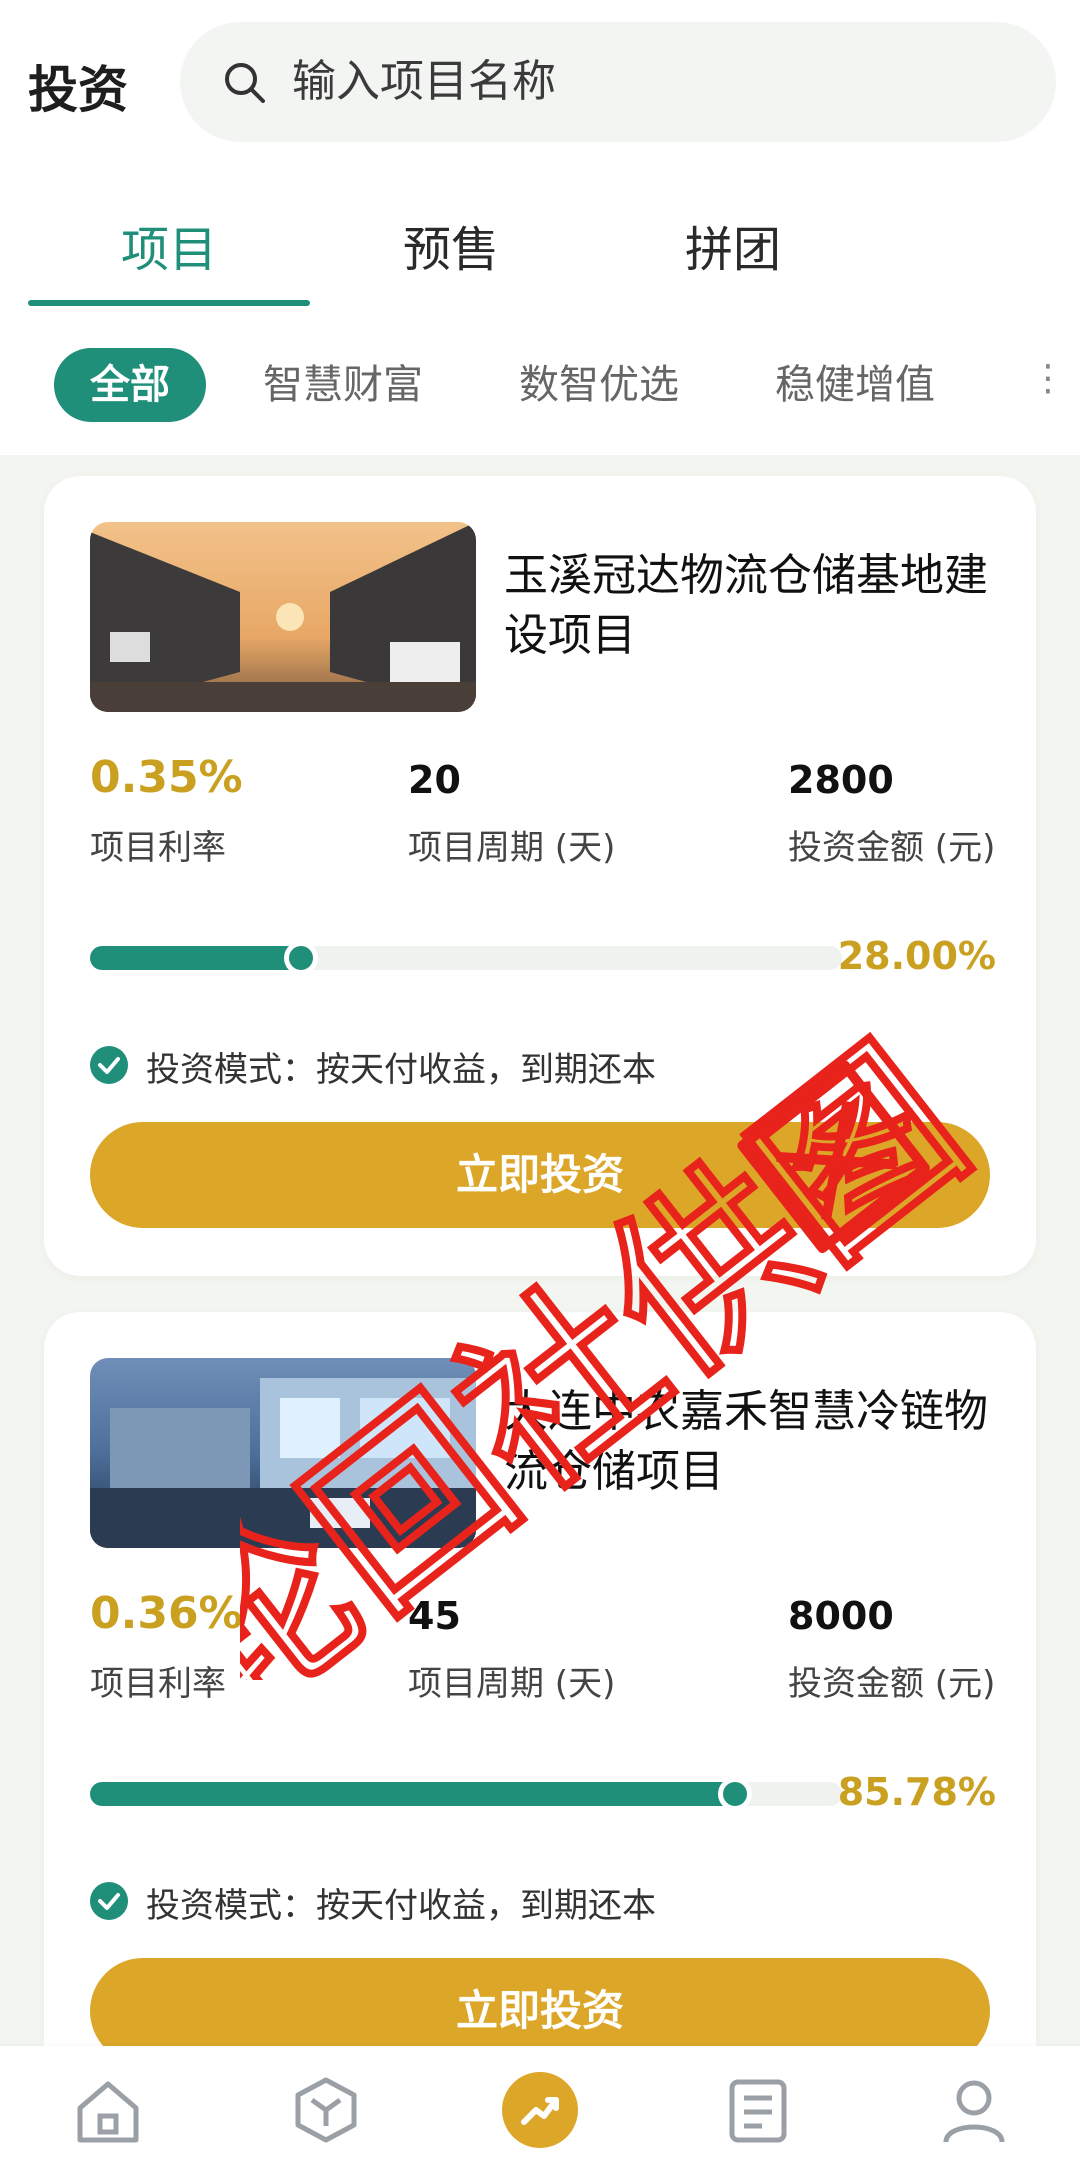 This screenshot has width=1080, height=2160. Describe the element at coordinates (916, 1792) in the screenshot. I see `progress-percent: 85.78%` at that location.